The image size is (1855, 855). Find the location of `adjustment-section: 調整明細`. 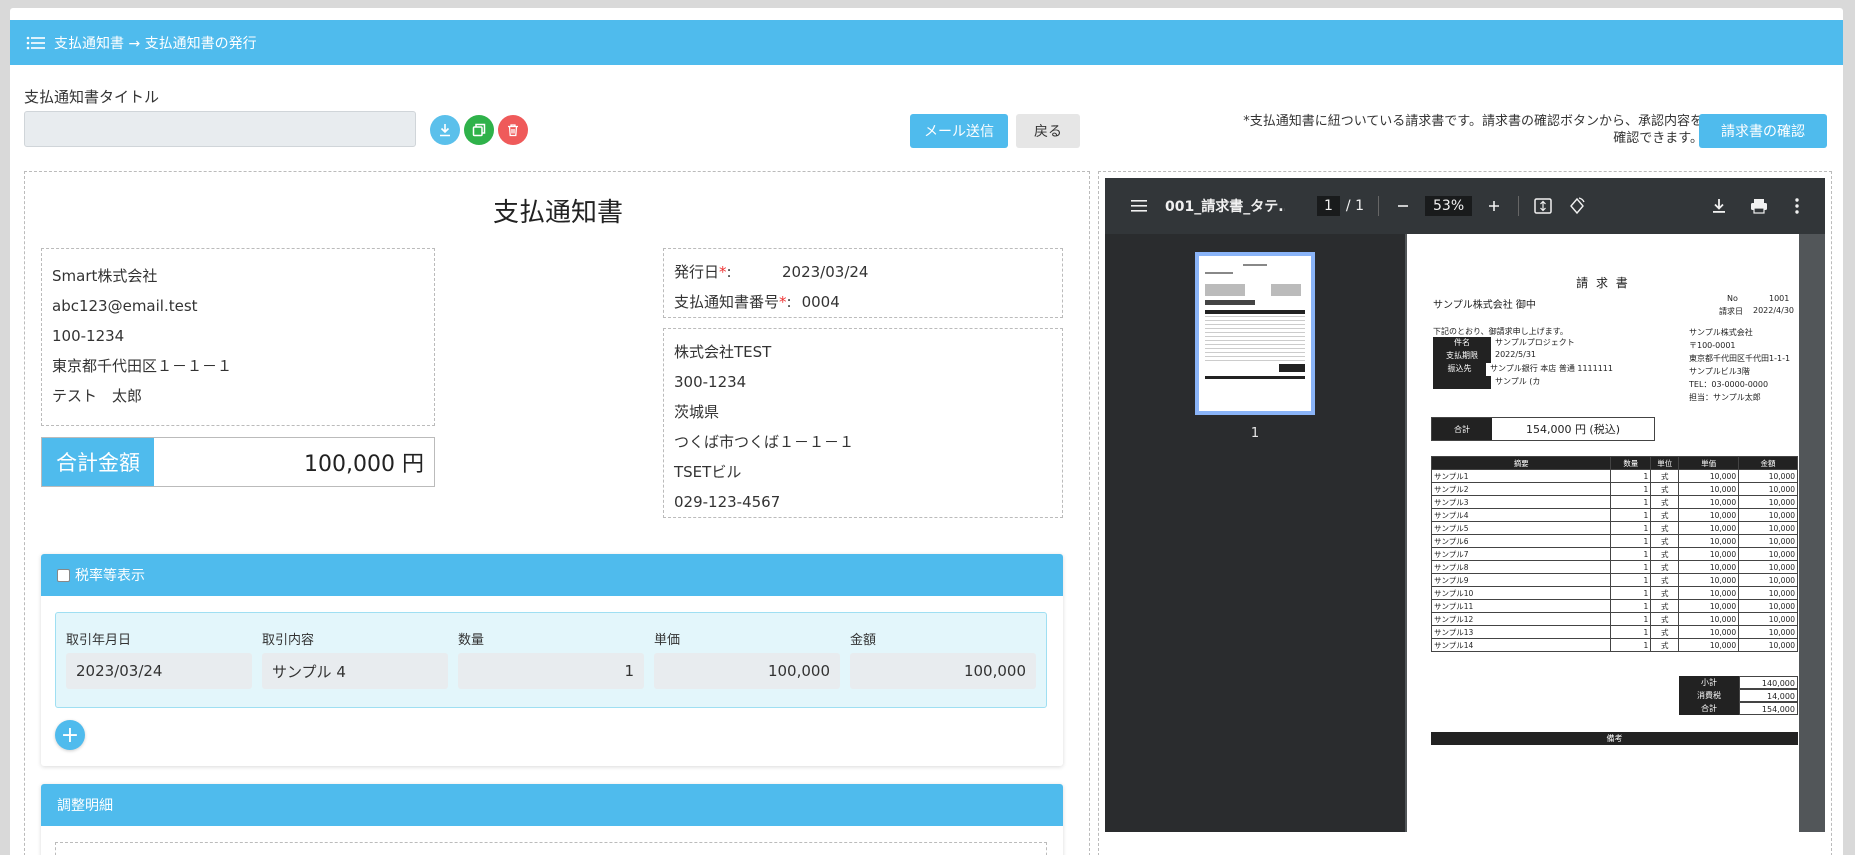

adjustment-section: 調整明細 is located at coordinates (552, 819).